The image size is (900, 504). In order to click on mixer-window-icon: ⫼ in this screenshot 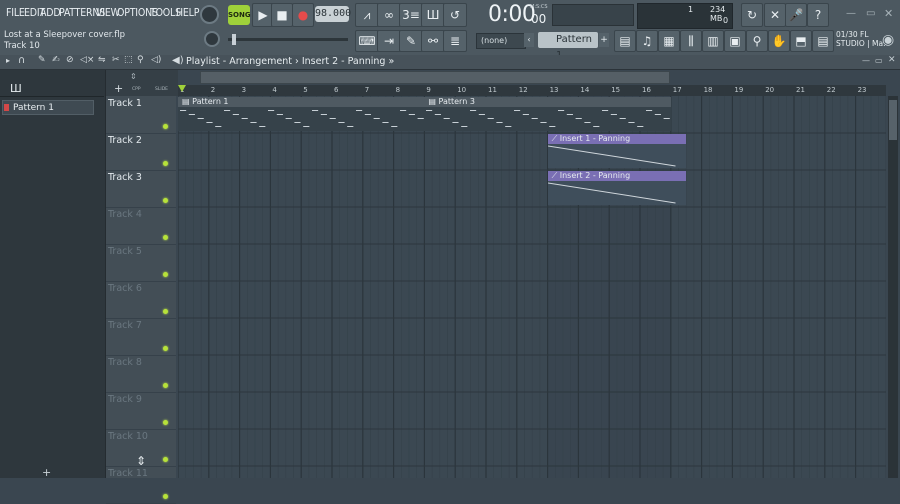, I will do `click(691, 41)`.